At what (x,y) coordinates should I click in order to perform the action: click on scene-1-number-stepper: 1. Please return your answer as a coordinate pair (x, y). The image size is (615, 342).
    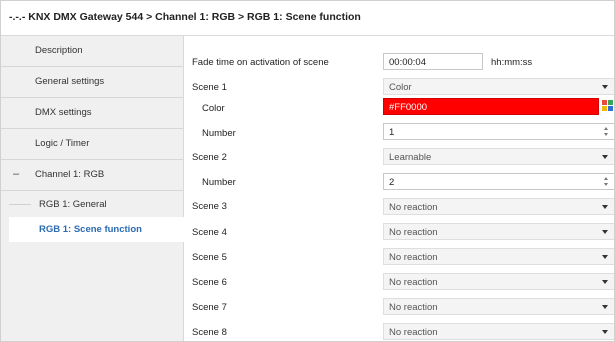
    Looking at the image, I should click on (498, 131).